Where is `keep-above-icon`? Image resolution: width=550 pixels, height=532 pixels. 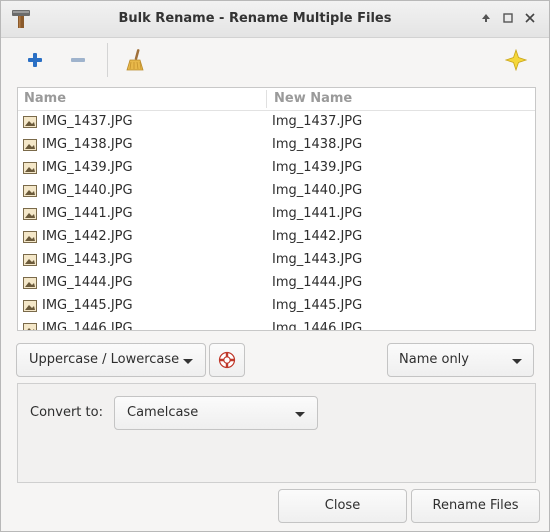
keep-above-icon is located at coordinates (486, 18).